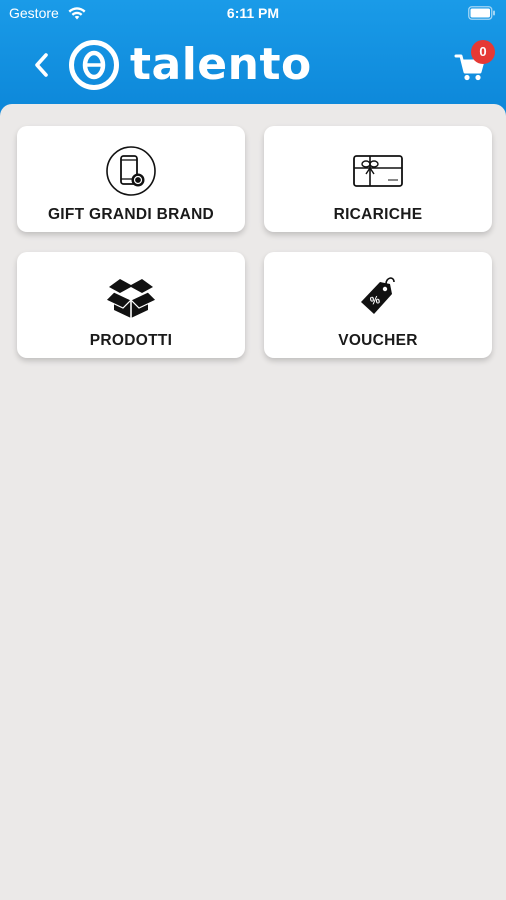 The image size is (506, 900). I want to click on app-header: Gestore 6:11 PM talento 0, so click(253, 60).